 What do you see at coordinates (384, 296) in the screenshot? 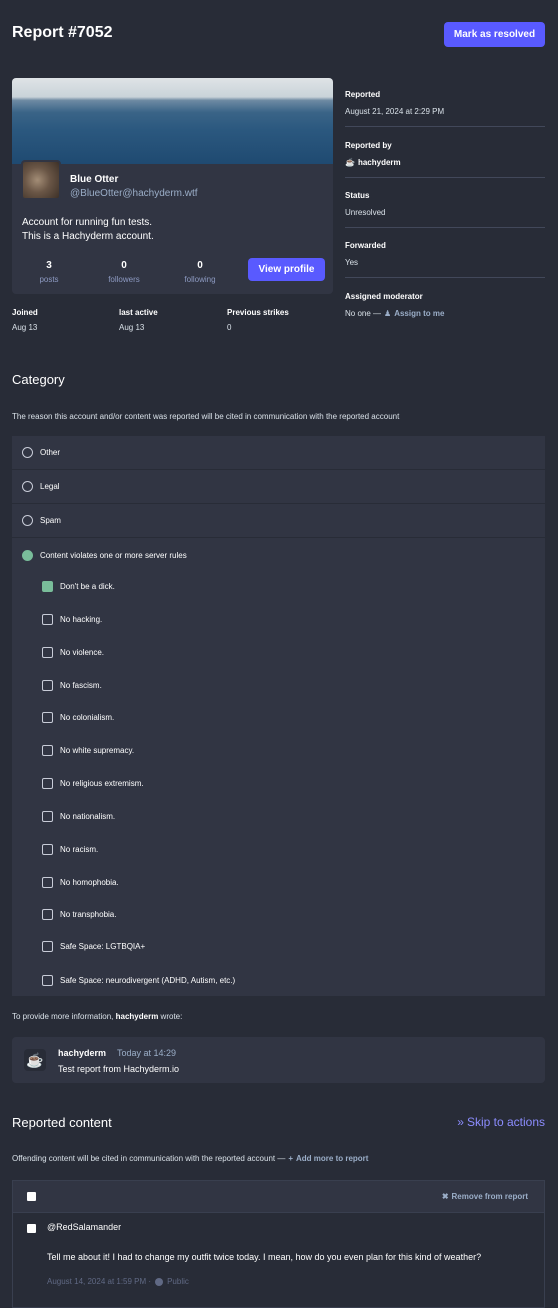
I see `moderator-label: Assigned moderator` at bounding box center [384, 296].